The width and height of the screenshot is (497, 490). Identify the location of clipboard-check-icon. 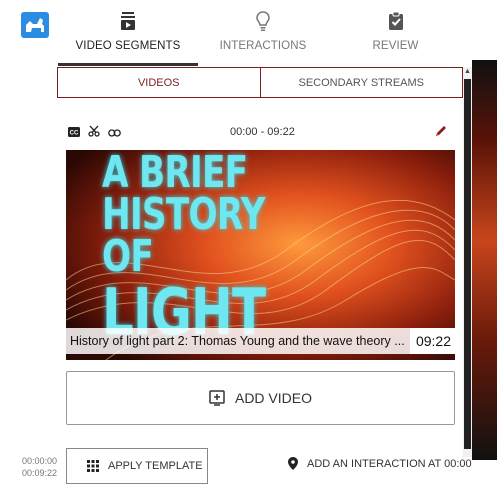
(396, 21).